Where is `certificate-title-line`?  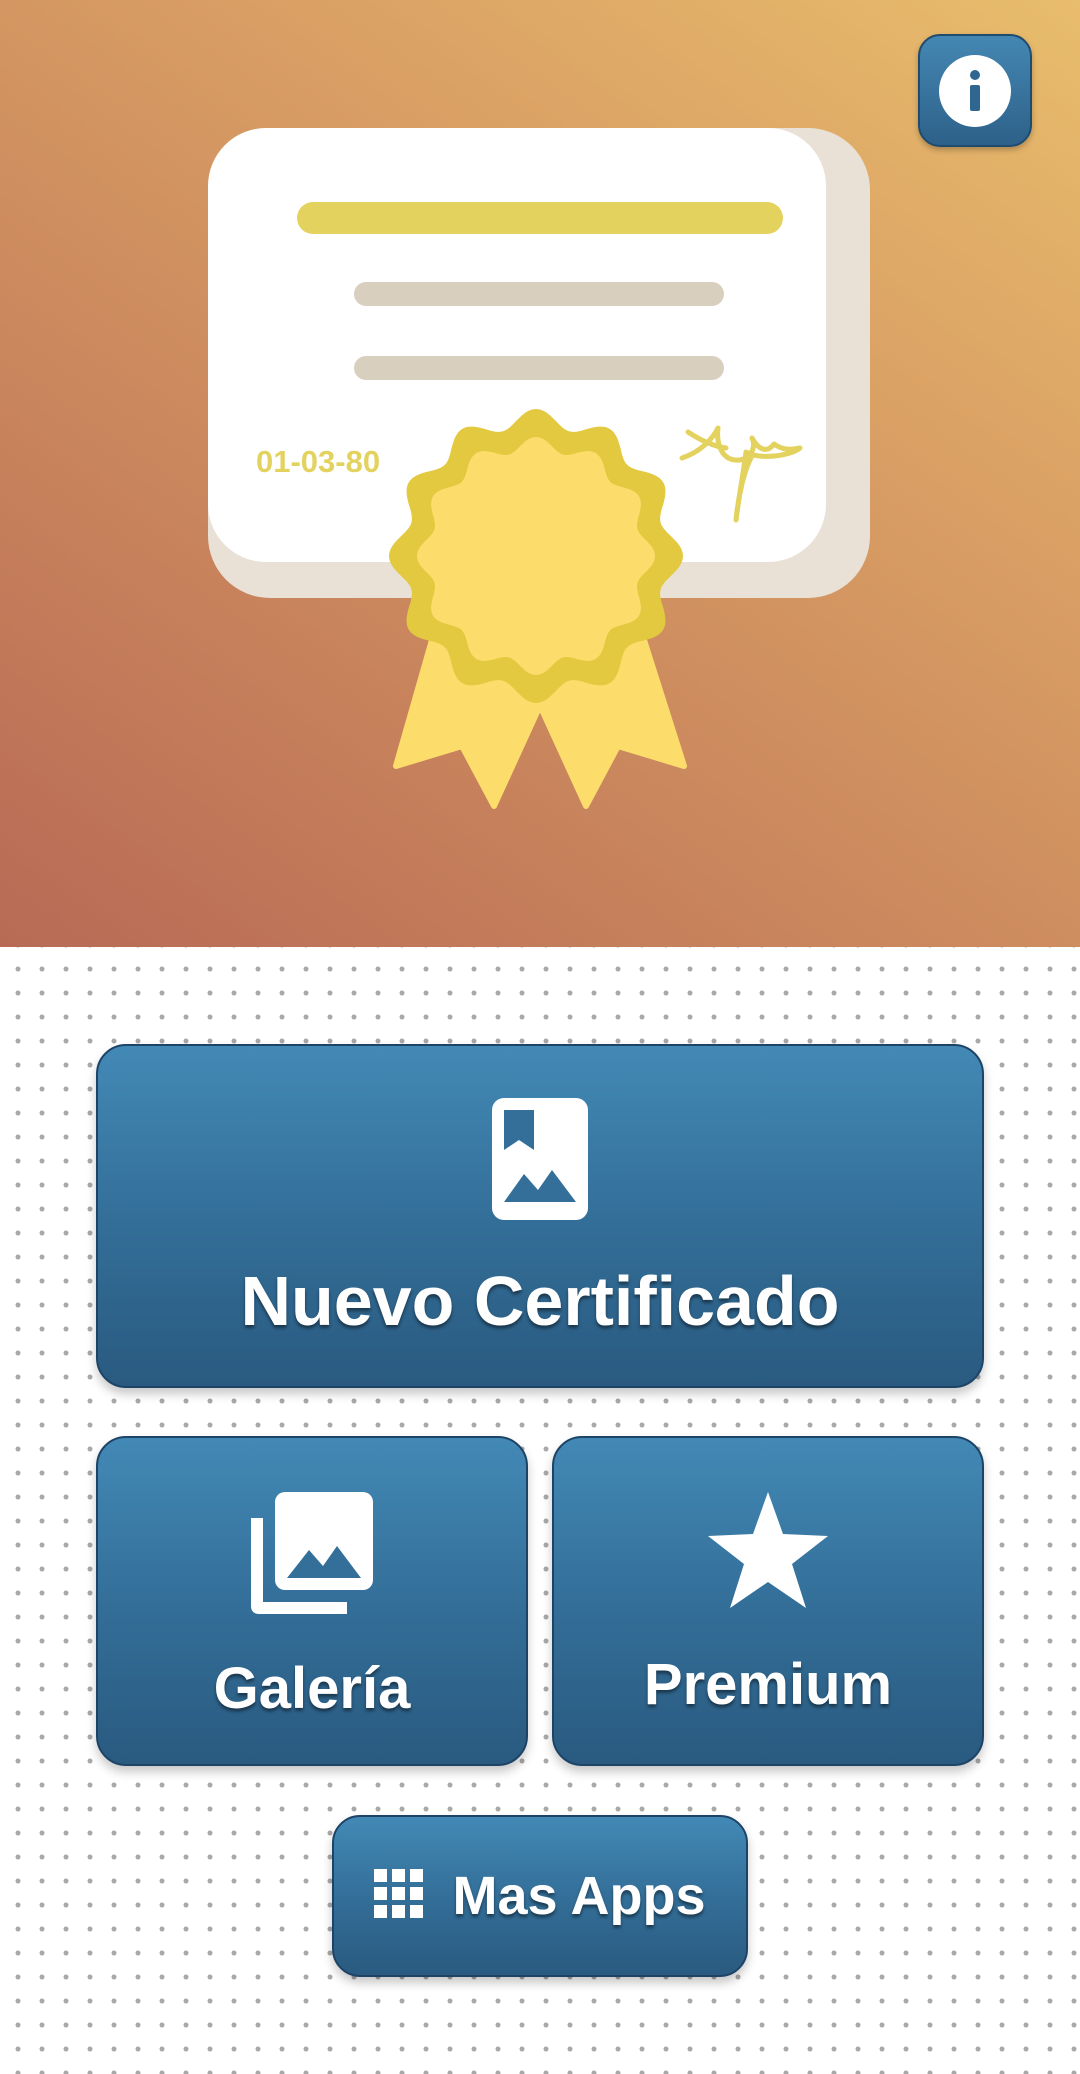 certificate-title-line is located at coordinates (540, 218).